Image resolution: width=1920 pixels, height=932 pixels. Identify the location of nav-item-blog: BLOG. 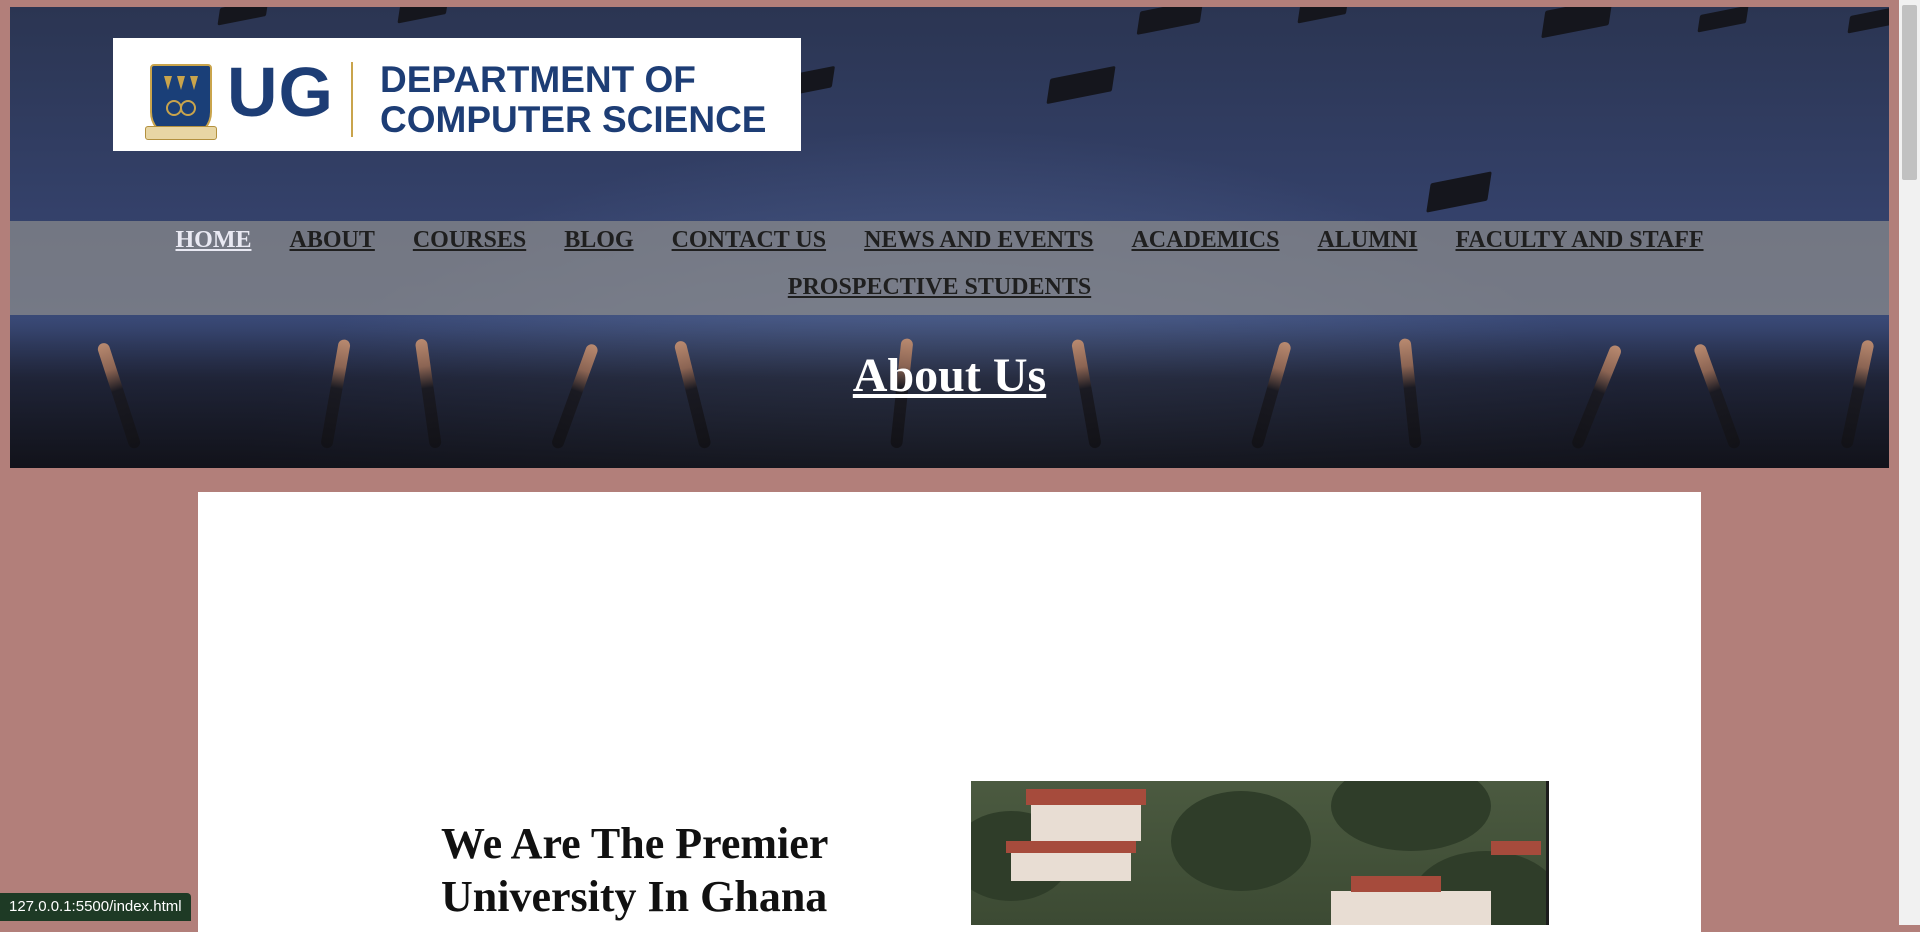
(598, 240).